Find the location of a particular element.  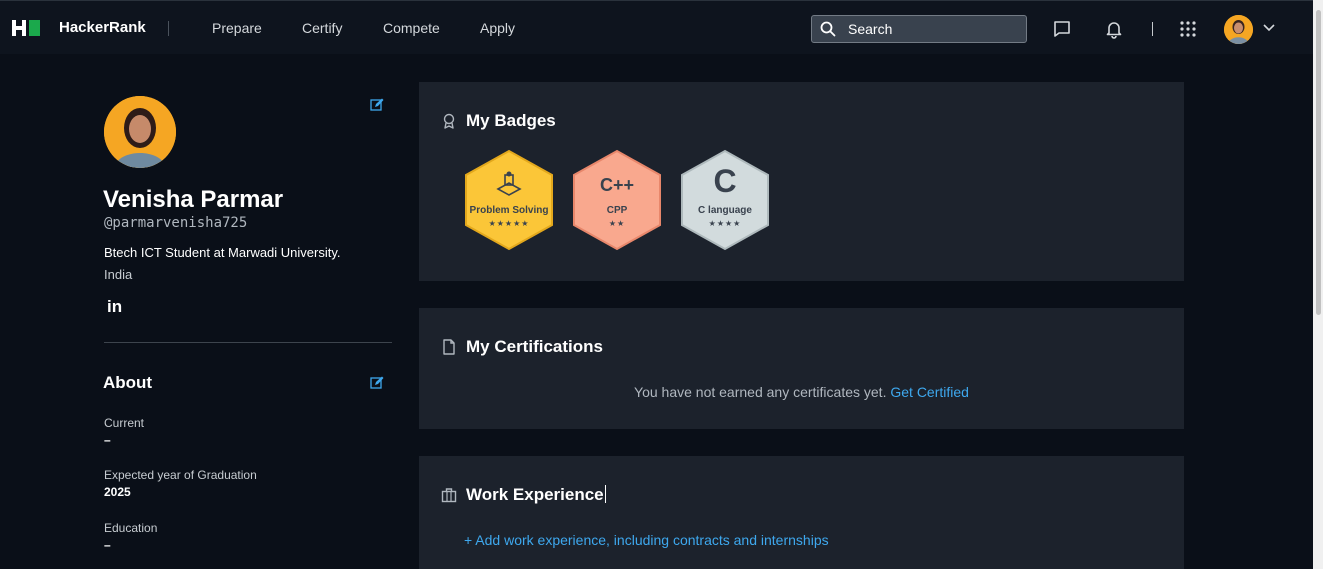

messages-icon is located at coordinates (1062, 29).